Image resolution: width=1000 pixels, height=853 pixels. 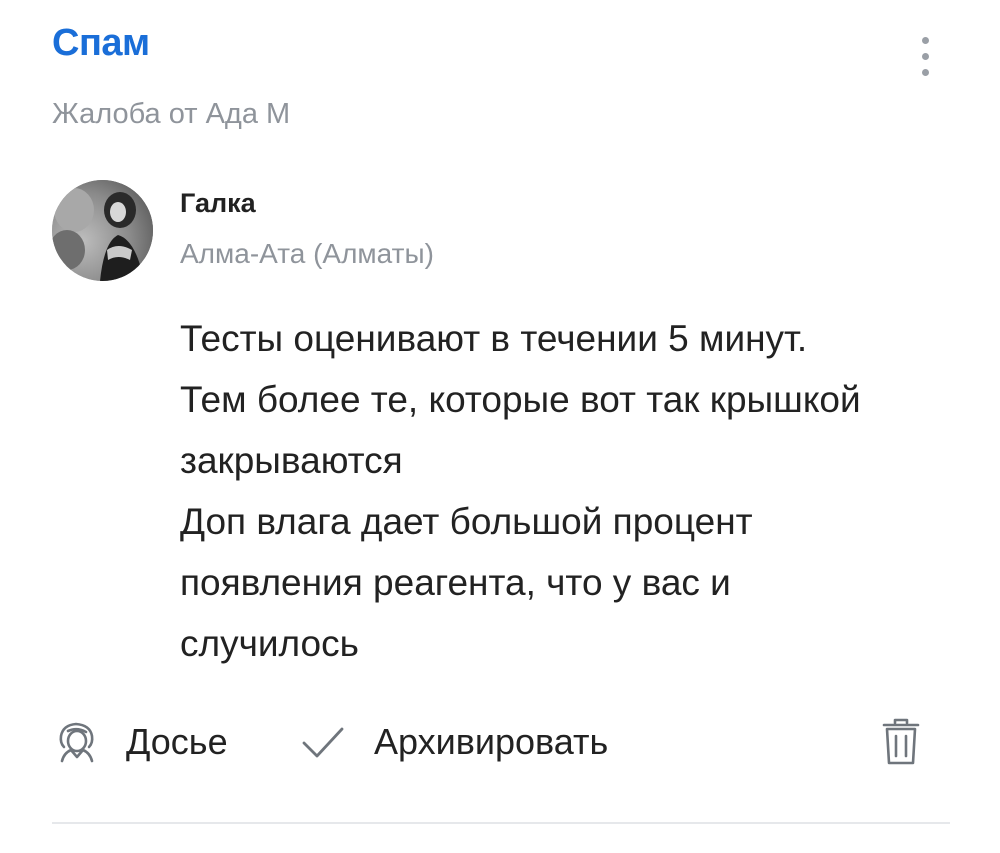 I want to click on archive-button: Архивировать, so click(x=454, y=742).